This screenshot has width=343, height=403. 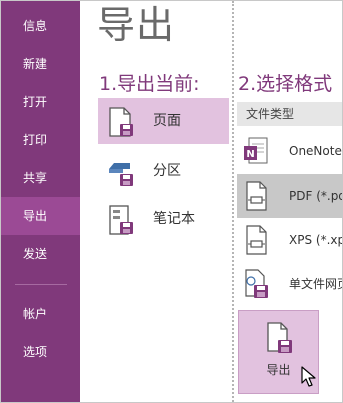 I want to click on export-option-page: 页面, so click(x=163, y=121).